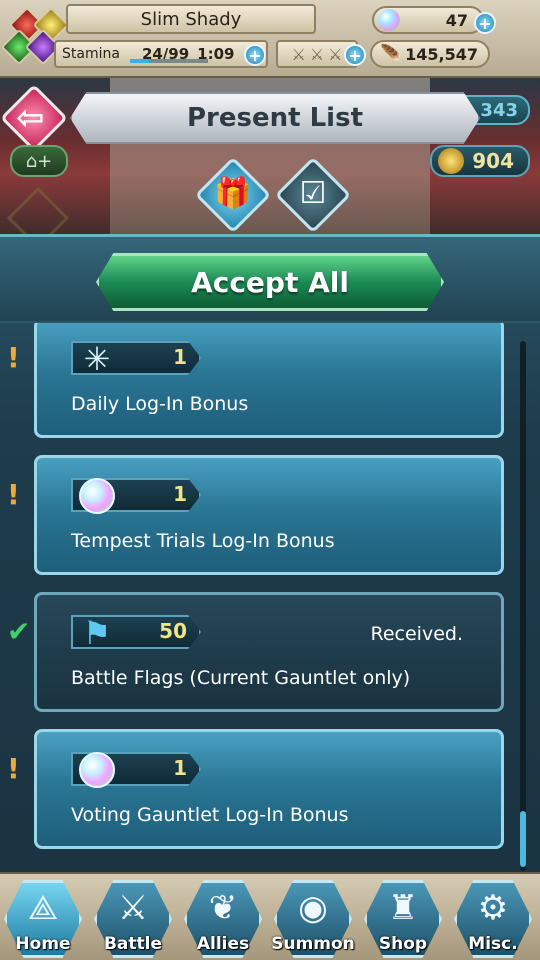 The height and width of the screenshot is (960, 540). I want to click on nav-label: Misc., so click(493, 944).